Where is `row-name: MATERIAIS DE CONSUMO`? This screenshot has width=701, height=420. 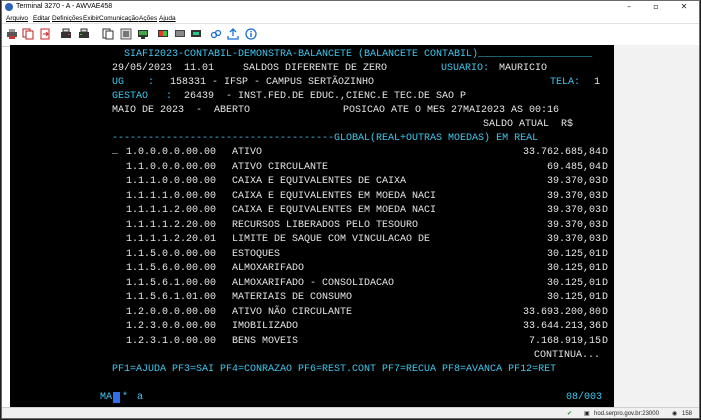 row-name: MATERIAIS DE CONSUMO is located at coordinates (292, 297).